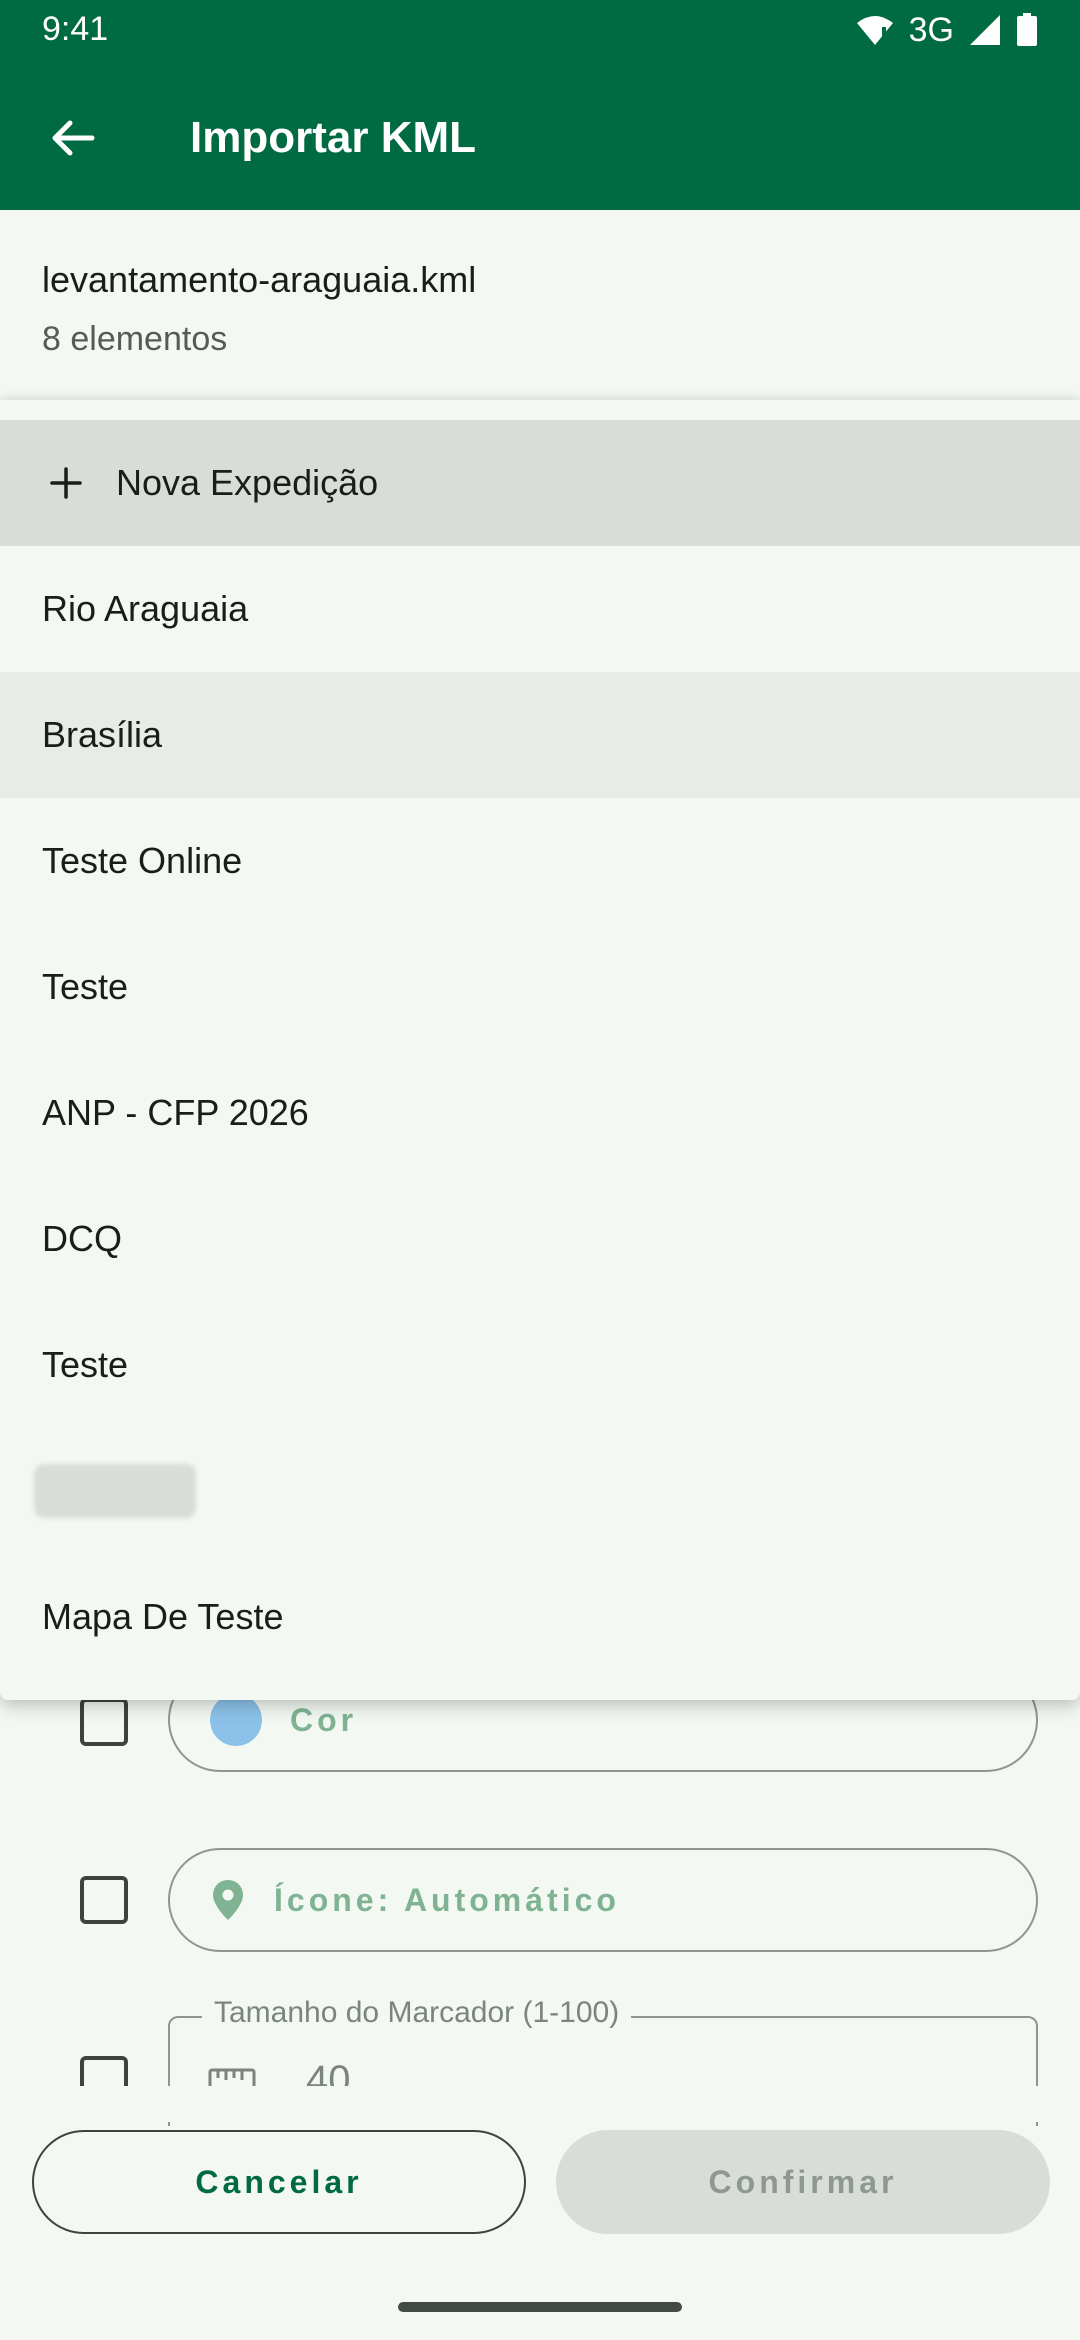  I want to click on back-button, so click(72, 138).